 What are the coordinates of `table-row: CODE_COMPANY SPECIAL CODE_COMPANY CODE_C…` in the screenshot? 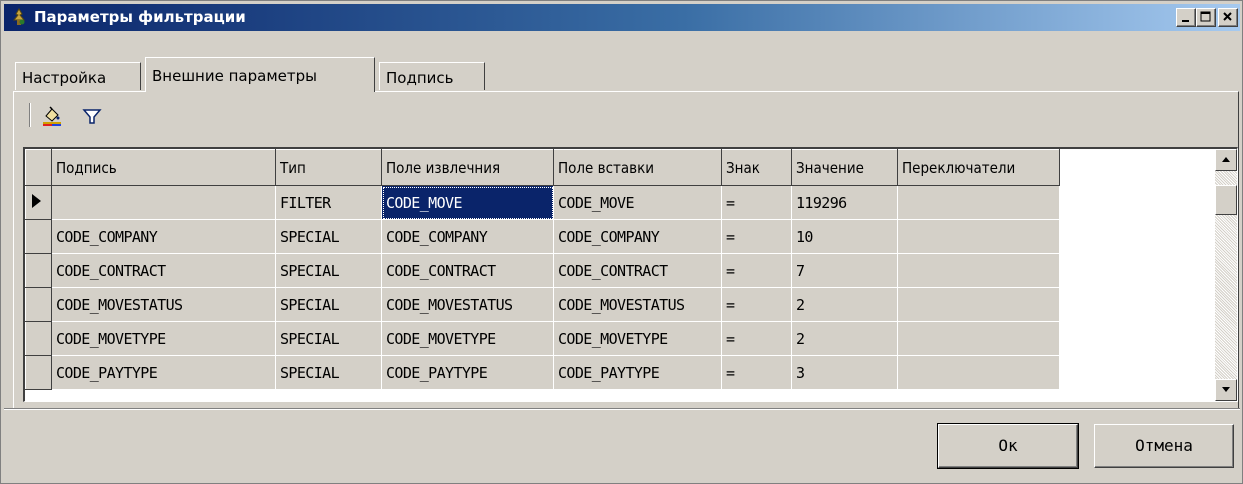 It's located at (542, 236).